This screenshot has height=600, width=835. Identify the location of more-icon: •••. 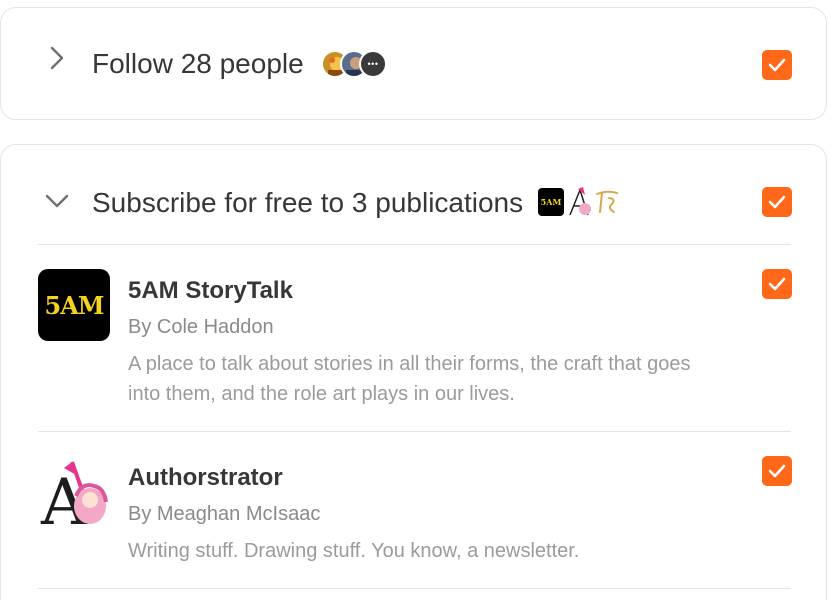
(373, 64).